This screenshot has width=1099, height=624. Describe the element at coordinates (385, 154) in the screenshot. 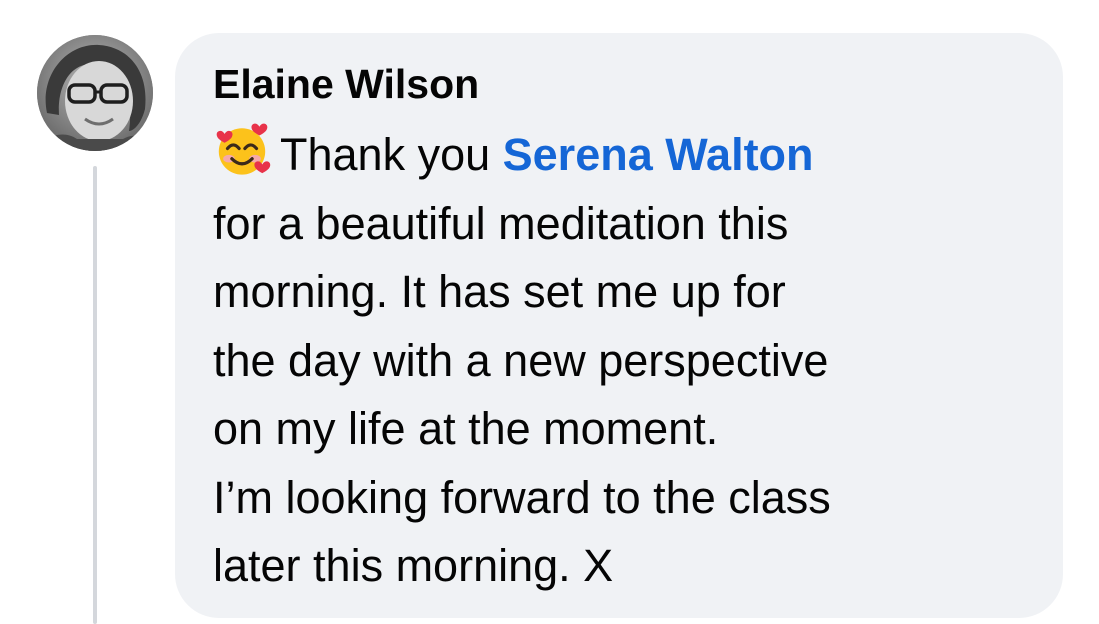

I see `comment-greeting: Thank you` at that location.